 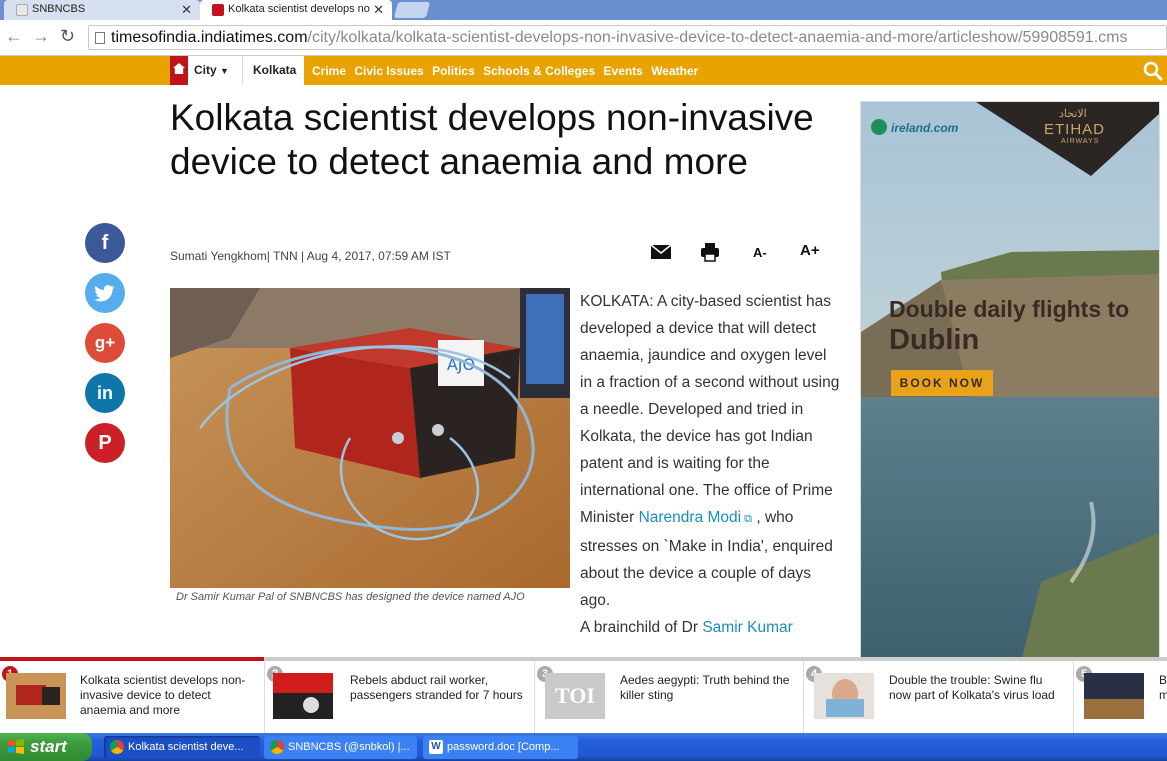 What do you see at coordinates (412, 10) in the screenshot?
I see `new-tab-button` at bounding box center [412, 10].